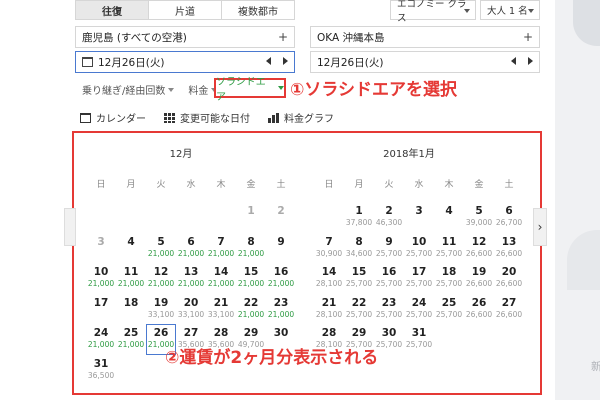 Image resolution: width=600 pixels, height=400 pixels. What do you see at coordinates (509, 302) in the screenshot?
I see `day-number: 27` at bounding box center [509, 302].